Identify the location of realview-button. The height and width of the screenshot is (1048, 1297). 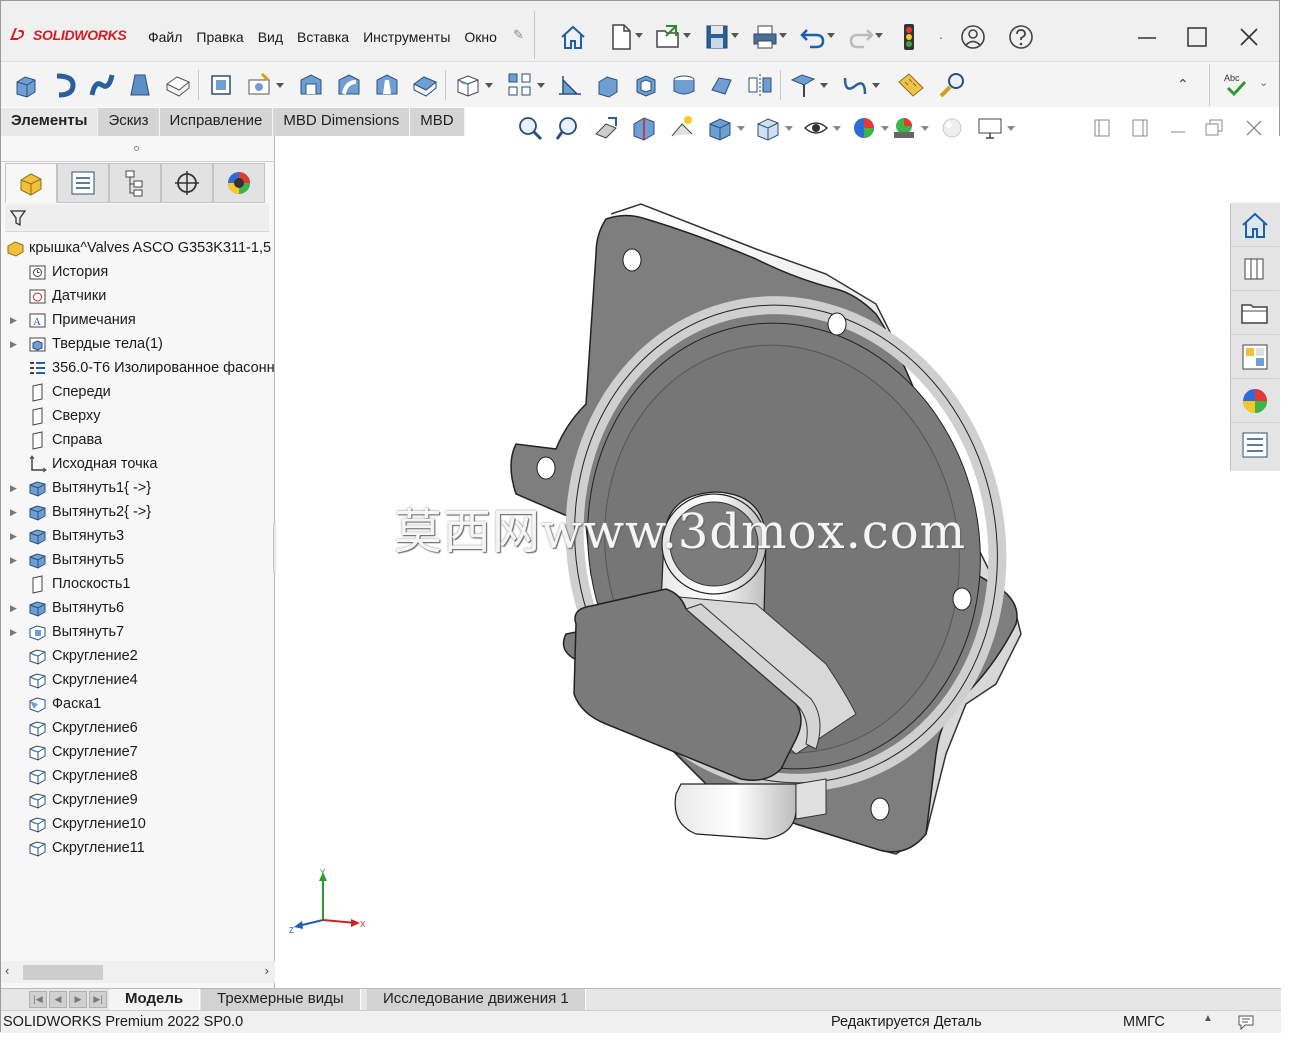
(952, 128).